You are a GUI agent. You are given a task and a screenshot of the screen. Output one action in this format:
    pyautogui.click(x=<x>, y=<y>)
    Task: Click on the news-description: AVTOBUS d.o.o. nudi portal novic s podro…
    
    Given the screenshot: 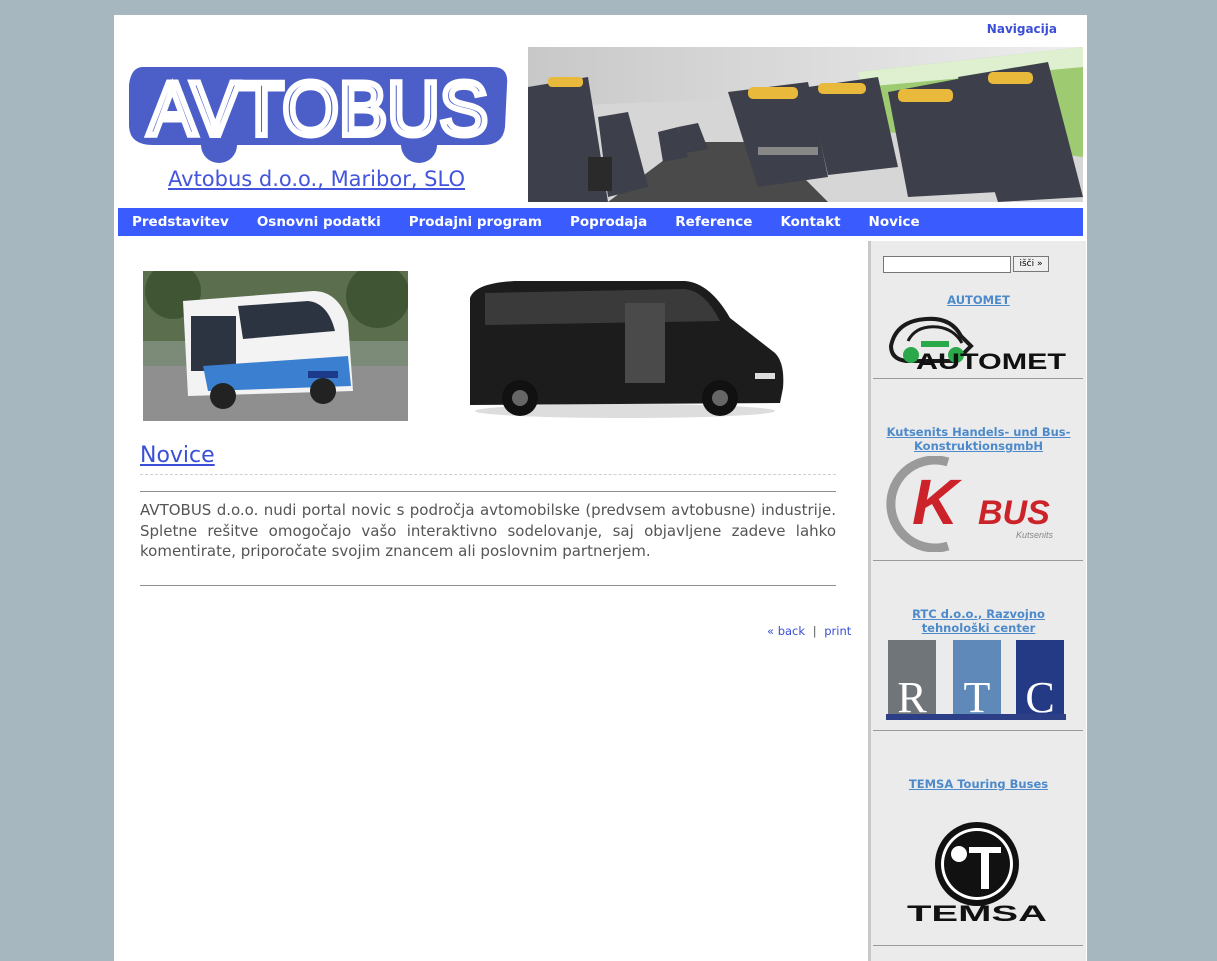 What is the action you would take?
    pyautogui.click(x=488, y=530)
    